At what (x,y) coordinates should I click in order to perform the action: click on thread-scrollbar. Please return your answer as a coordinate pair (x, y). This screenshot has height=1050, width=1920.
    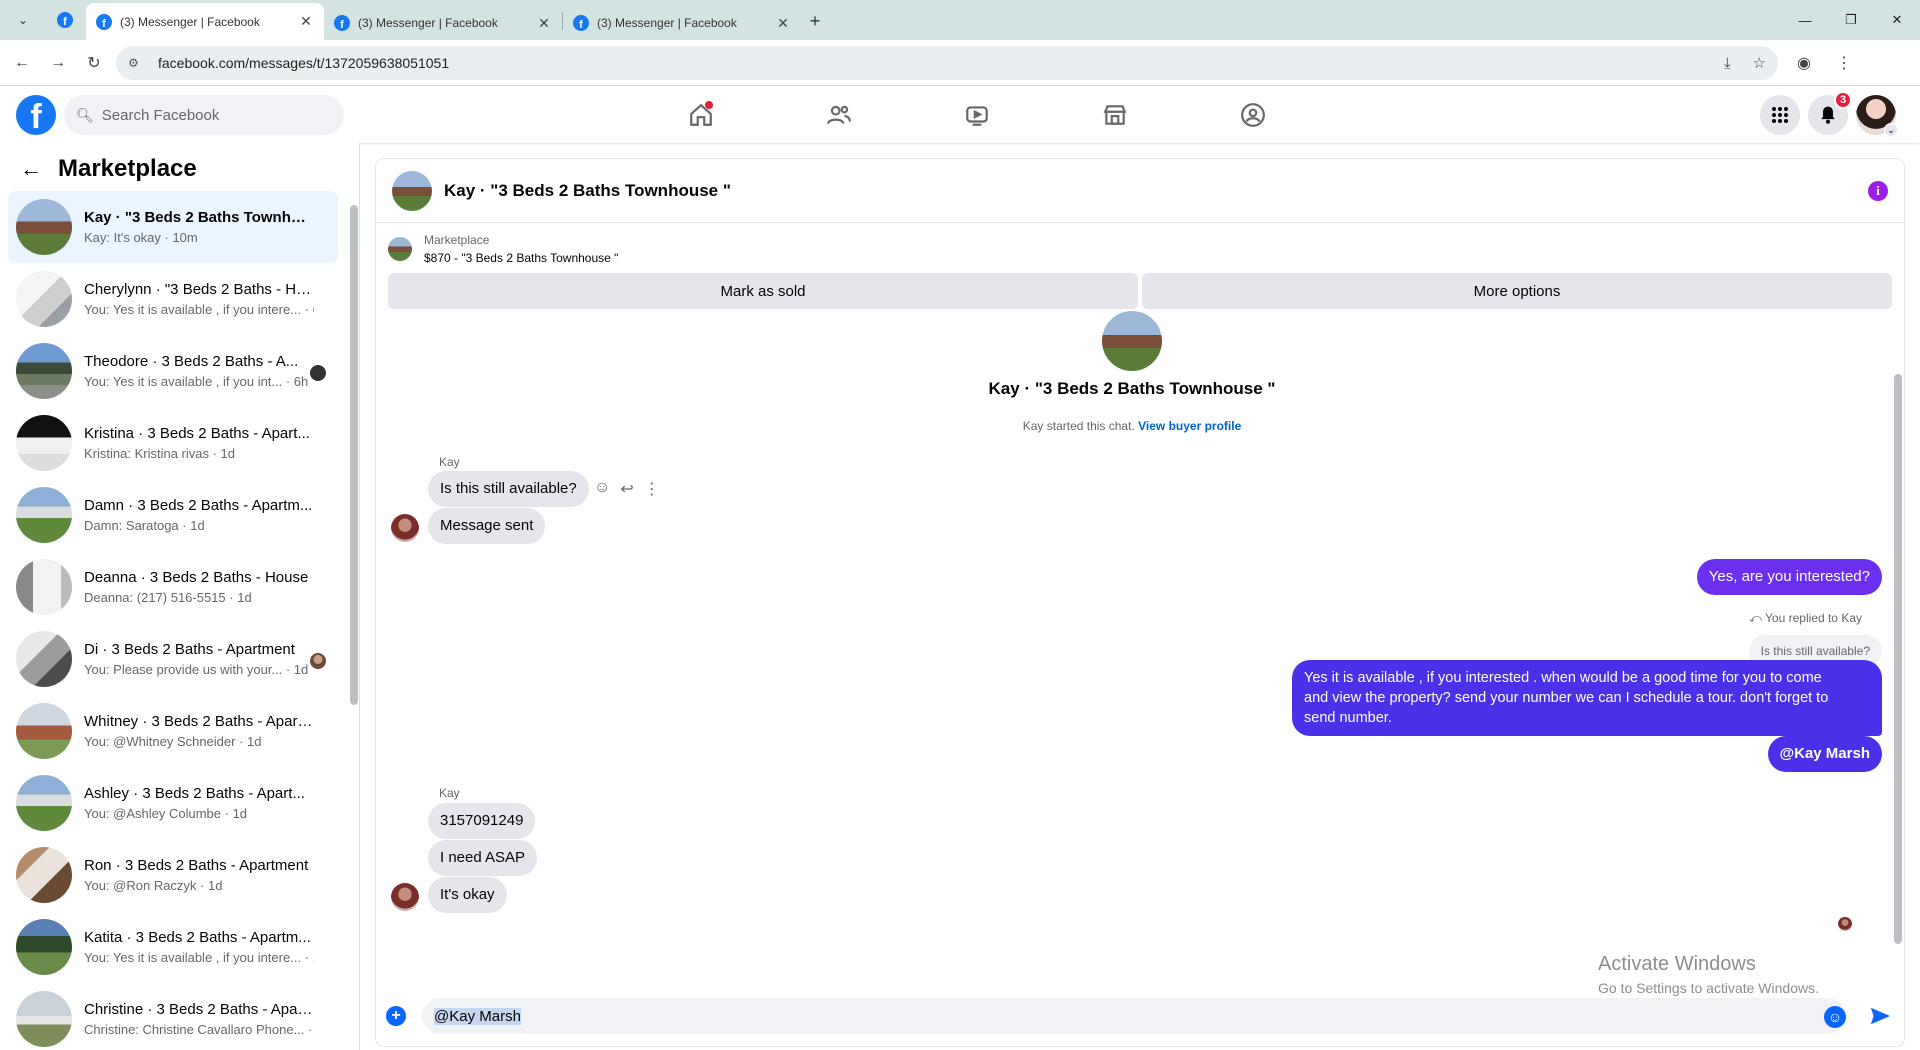
    Looking at the image, I should click on (1898, 639).